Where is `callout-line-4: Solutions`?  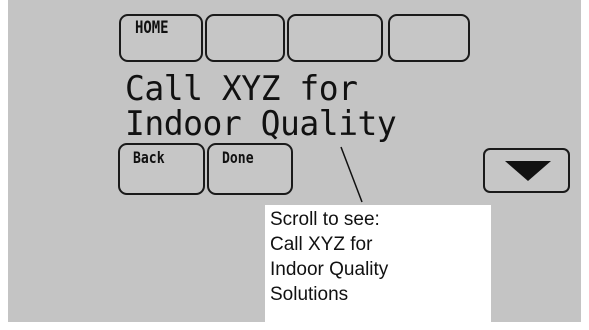
callout-line-4: Solutions is located at coordinates (309, 294).